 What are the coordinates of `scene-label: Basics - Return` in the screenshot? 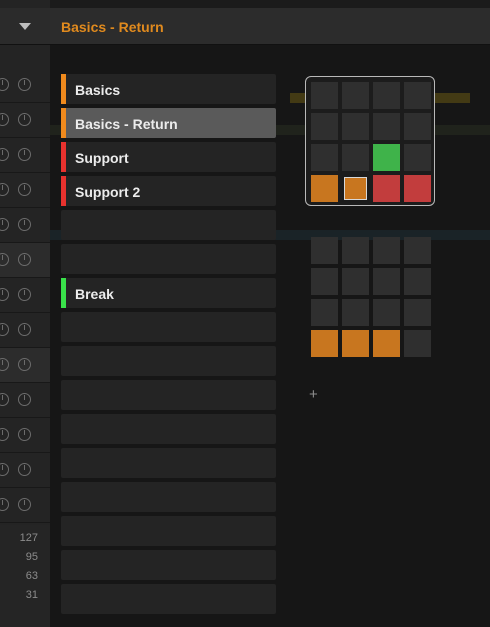 It's located at (126, 124).